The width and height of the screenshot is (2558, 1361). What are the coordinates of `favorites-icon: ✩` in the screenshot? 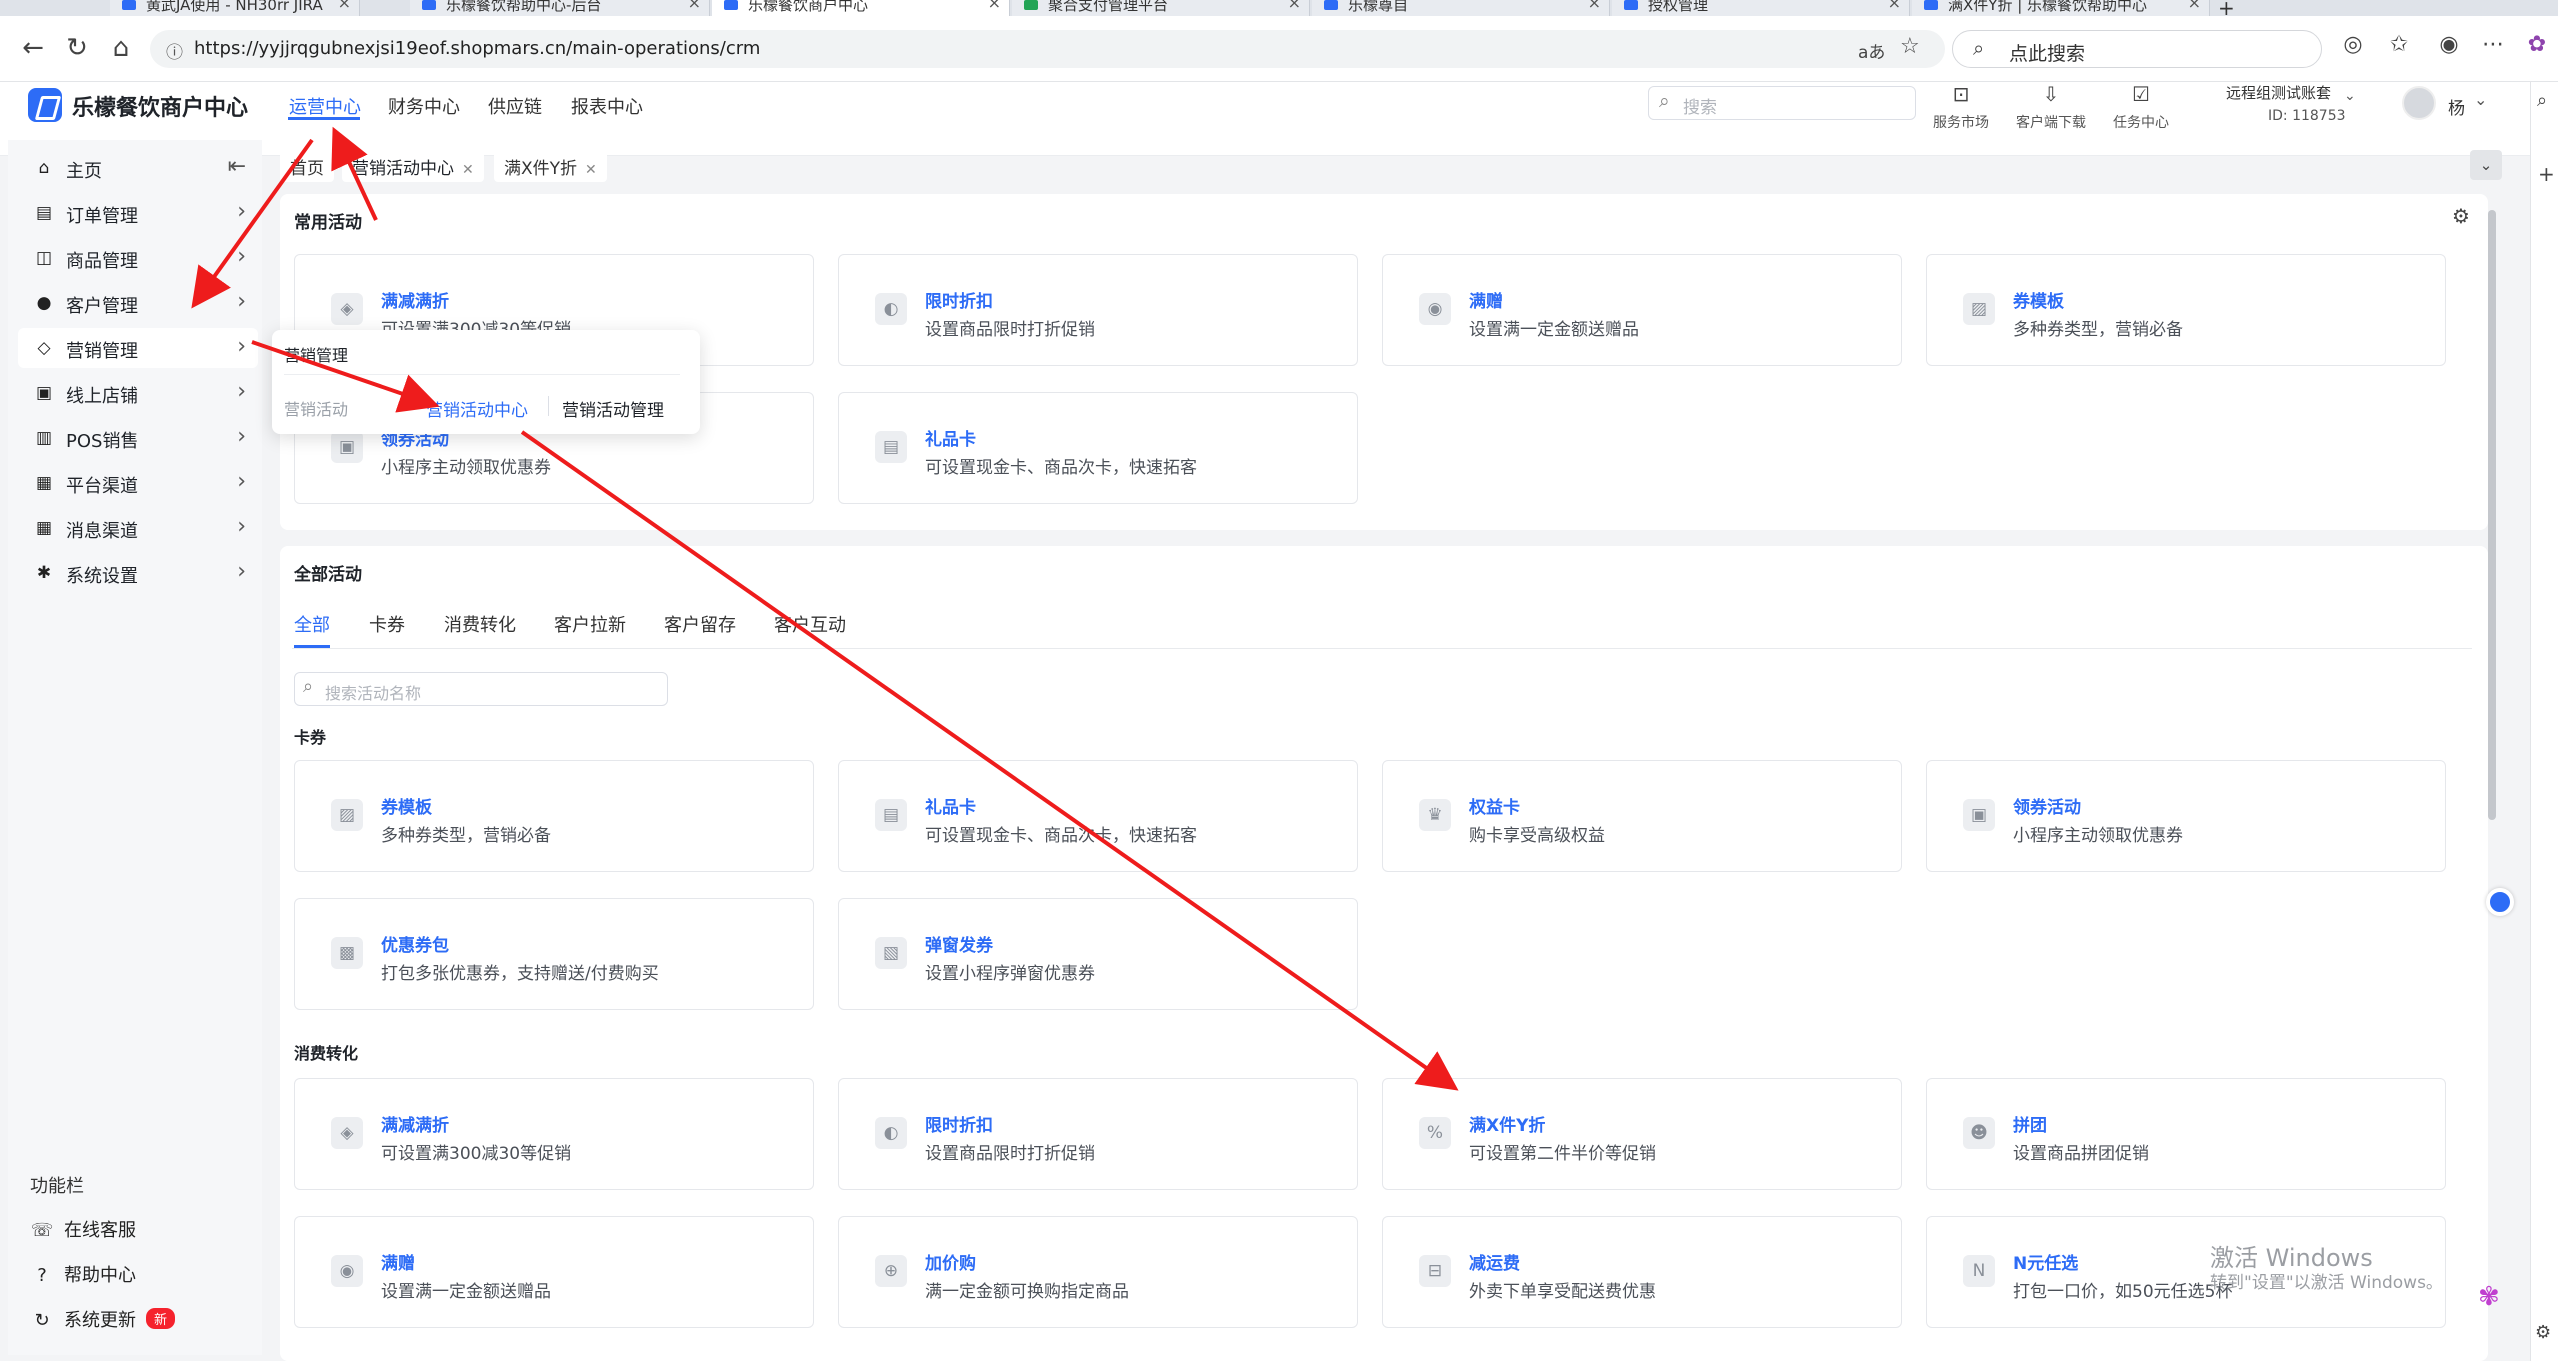 It's located at (2399, 44).